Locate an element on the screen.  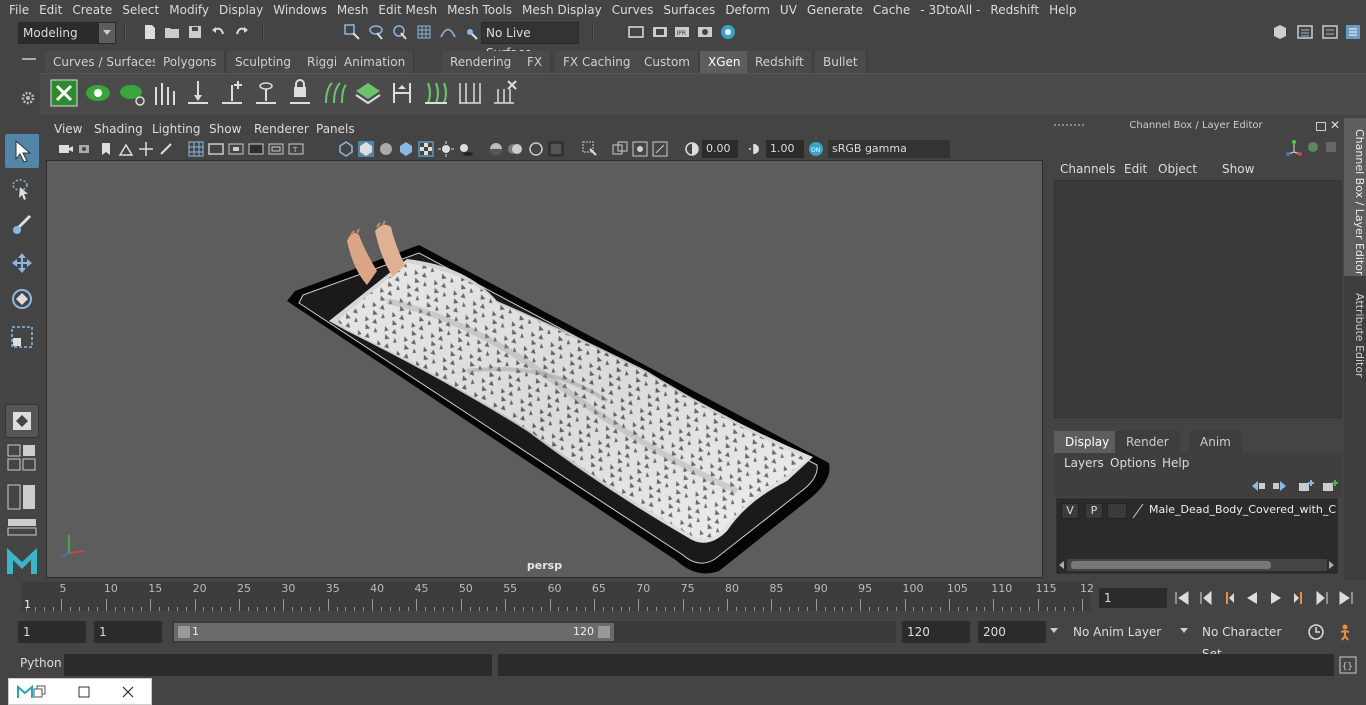
camera-attributes-icon is located at coordinates (86, 149).